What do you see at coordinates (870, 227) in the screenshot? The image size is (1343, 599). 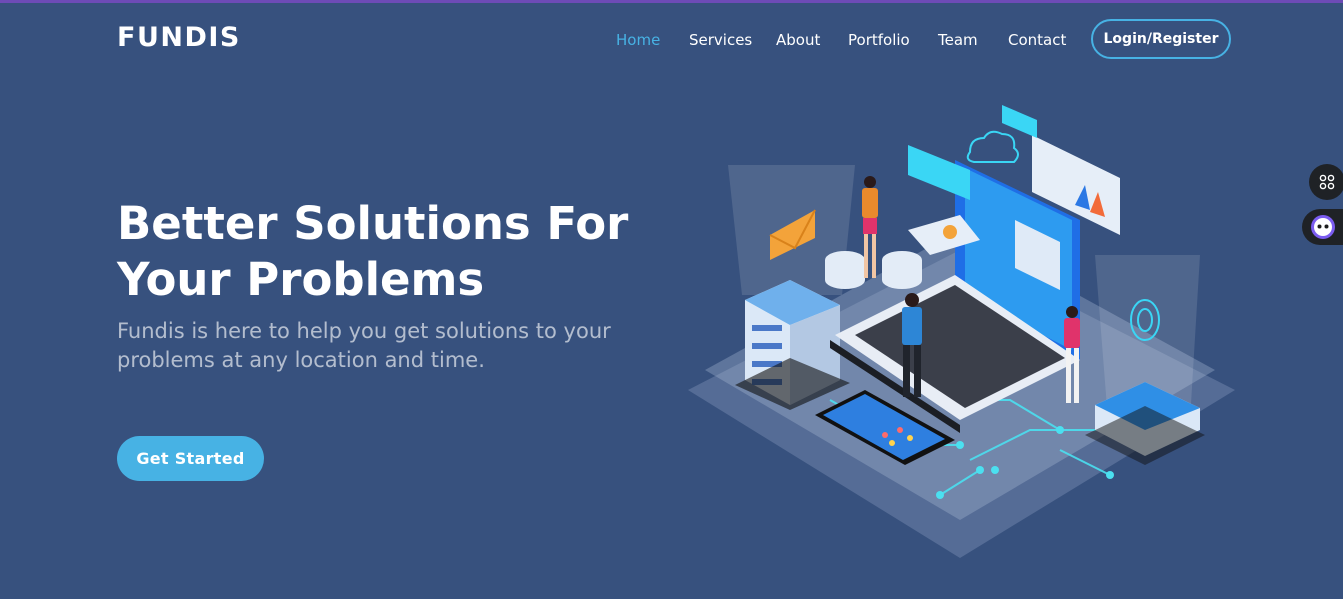 I see `person-woman-icon` at bounding box center [870, 227].